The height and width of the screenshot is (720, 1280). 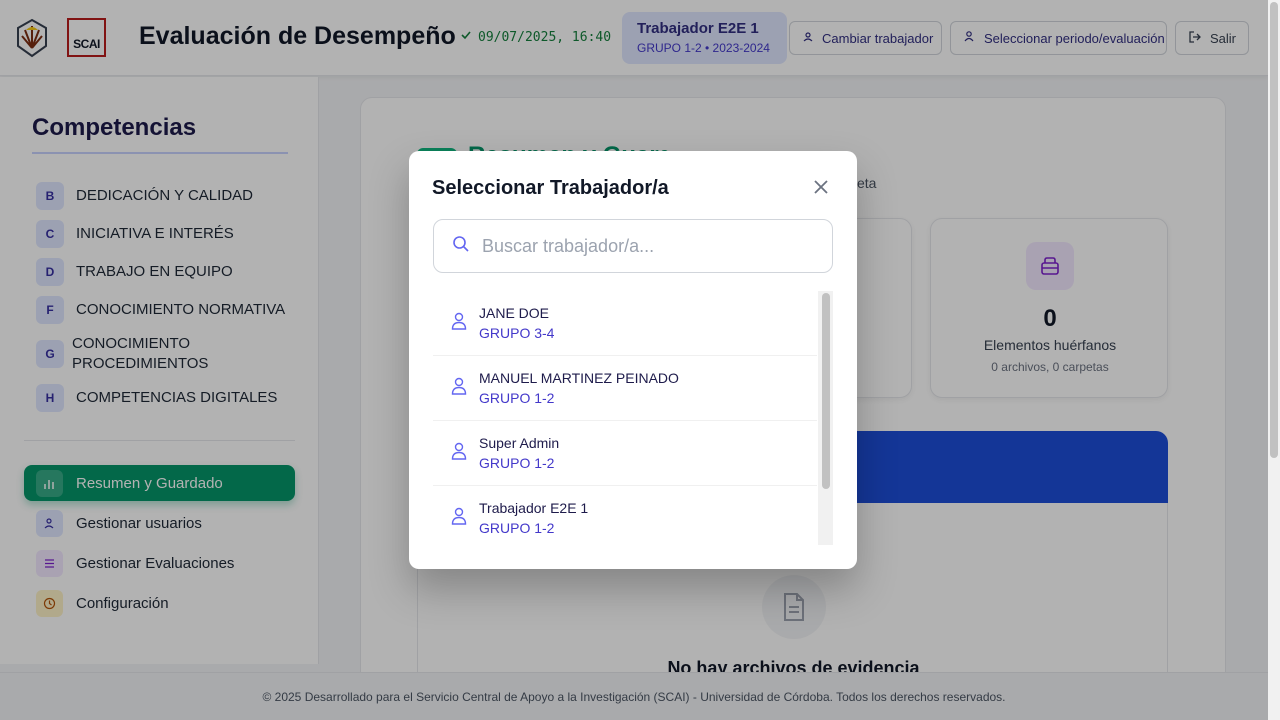 What do you see at coordinates (625, 453) in the screenshot?
I see `worker-row: Super Admin GRUPO 1-2` at bounding box center [625, 453].